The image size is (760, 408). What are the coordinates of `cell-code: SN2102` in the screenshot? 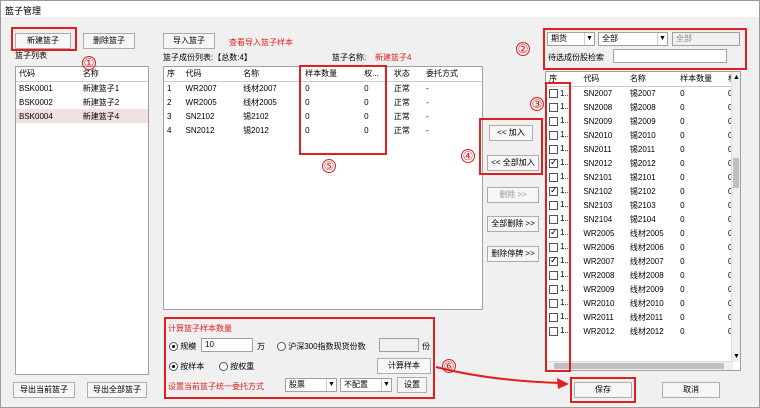 It's located at (598, 191).